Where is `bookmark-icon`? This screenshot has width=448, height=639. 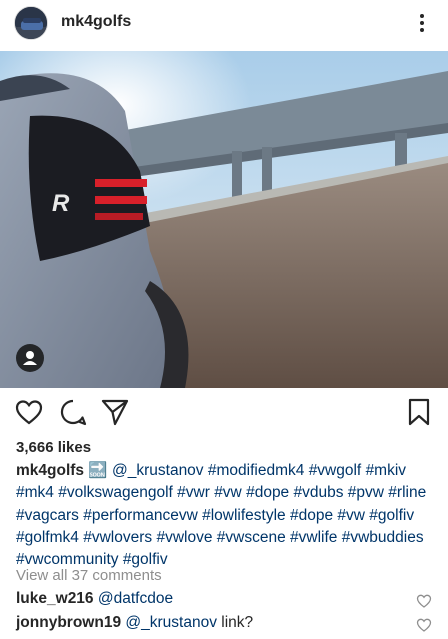
bookmark-icon is located at coordinates (419, 412).